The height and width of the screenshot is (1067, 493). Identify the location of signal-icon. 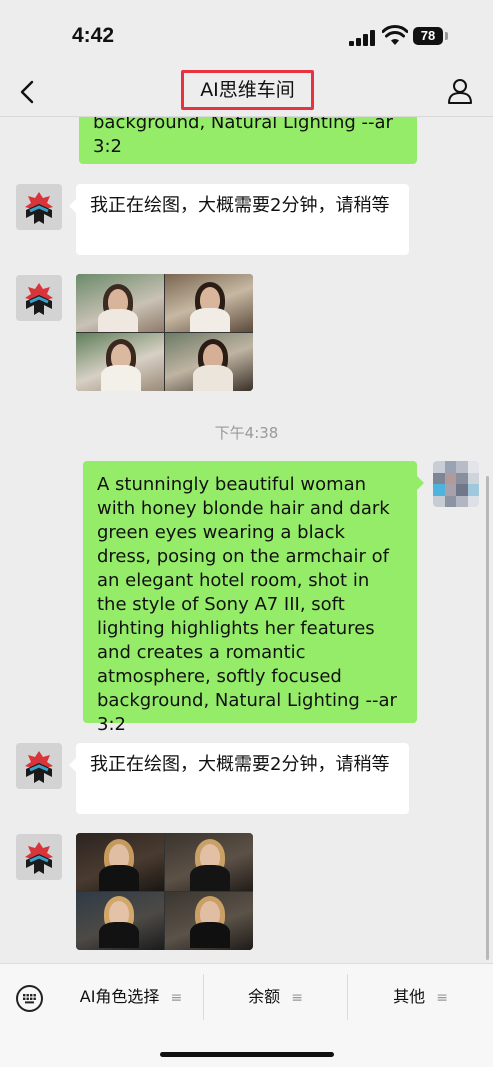
(363, 38).